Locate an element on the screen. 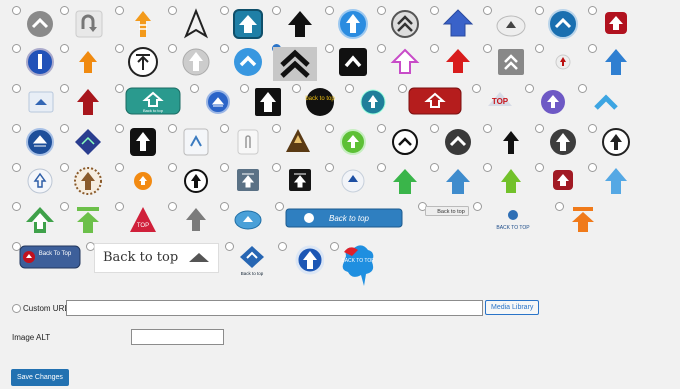  icon-option: BACK TO TOP is located at coordinates (355, 267).